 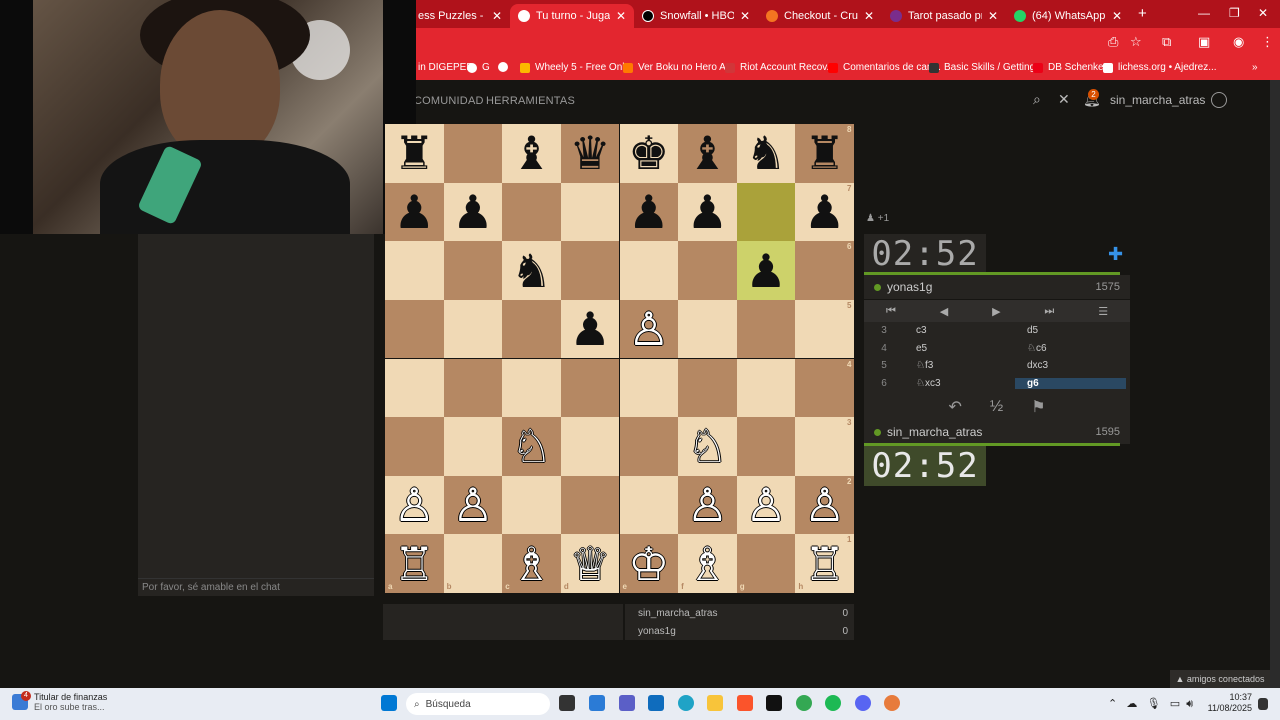 What do you see at coordinates (414, 563) in the screenshot?
I see `white-piece-a1: ♖` at bounding box center [414, 563].